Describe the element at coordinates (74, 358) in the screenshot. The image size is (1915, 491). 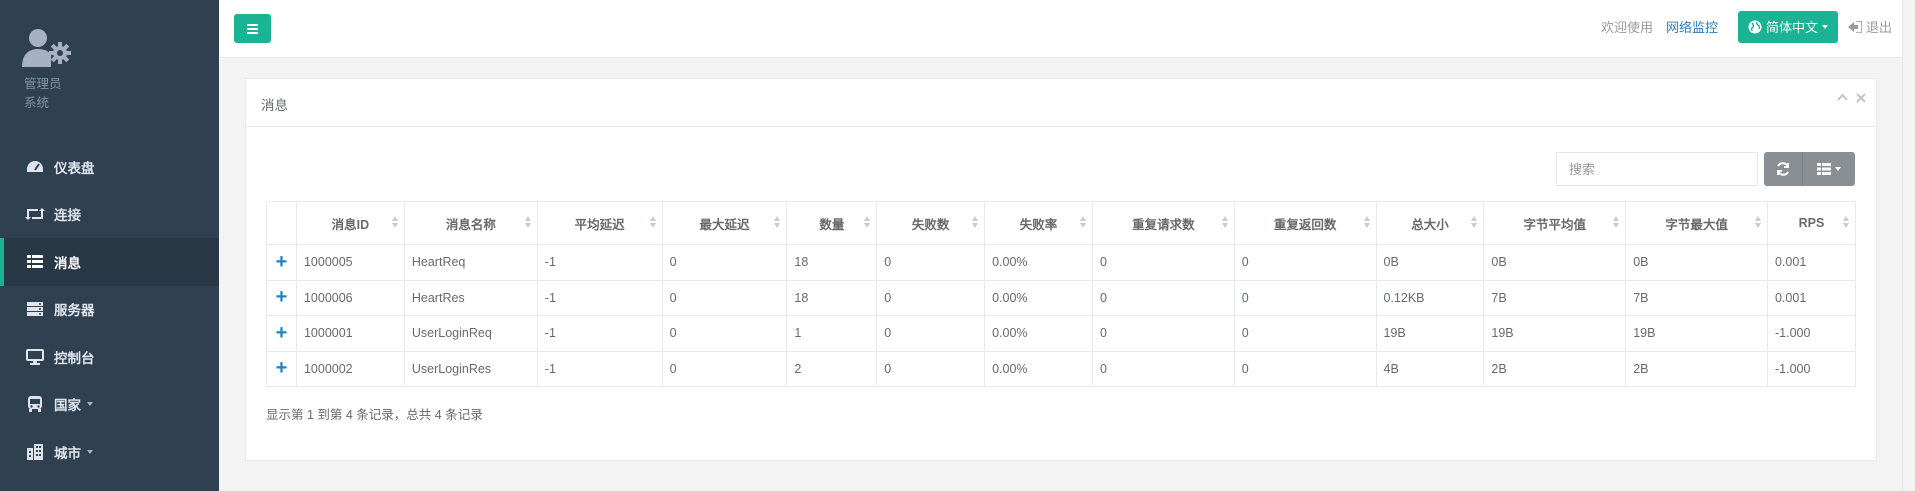
I see `sidebar-item-label: 控制台` at that location.